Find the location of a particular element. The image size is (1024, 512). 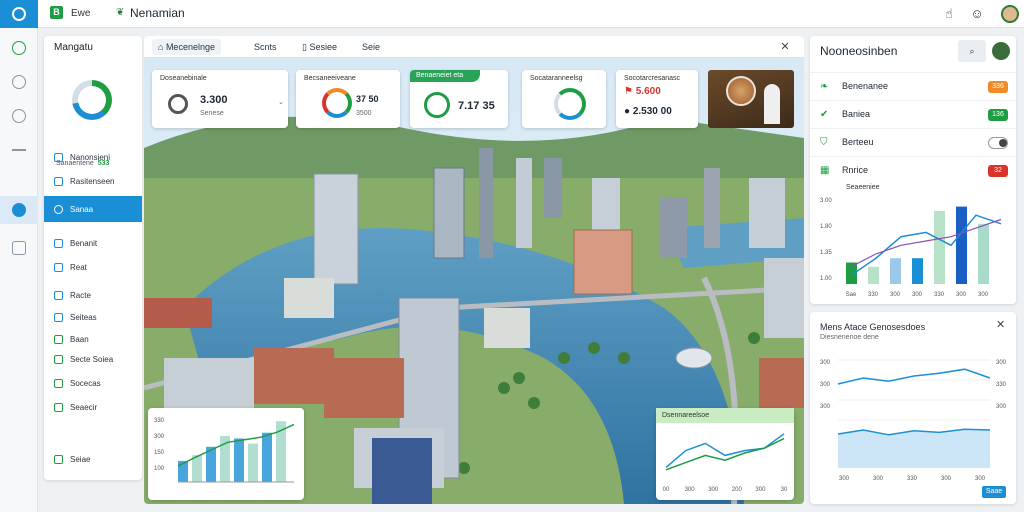

status-row-label: Rnrice is located at coordinates (855, 170).